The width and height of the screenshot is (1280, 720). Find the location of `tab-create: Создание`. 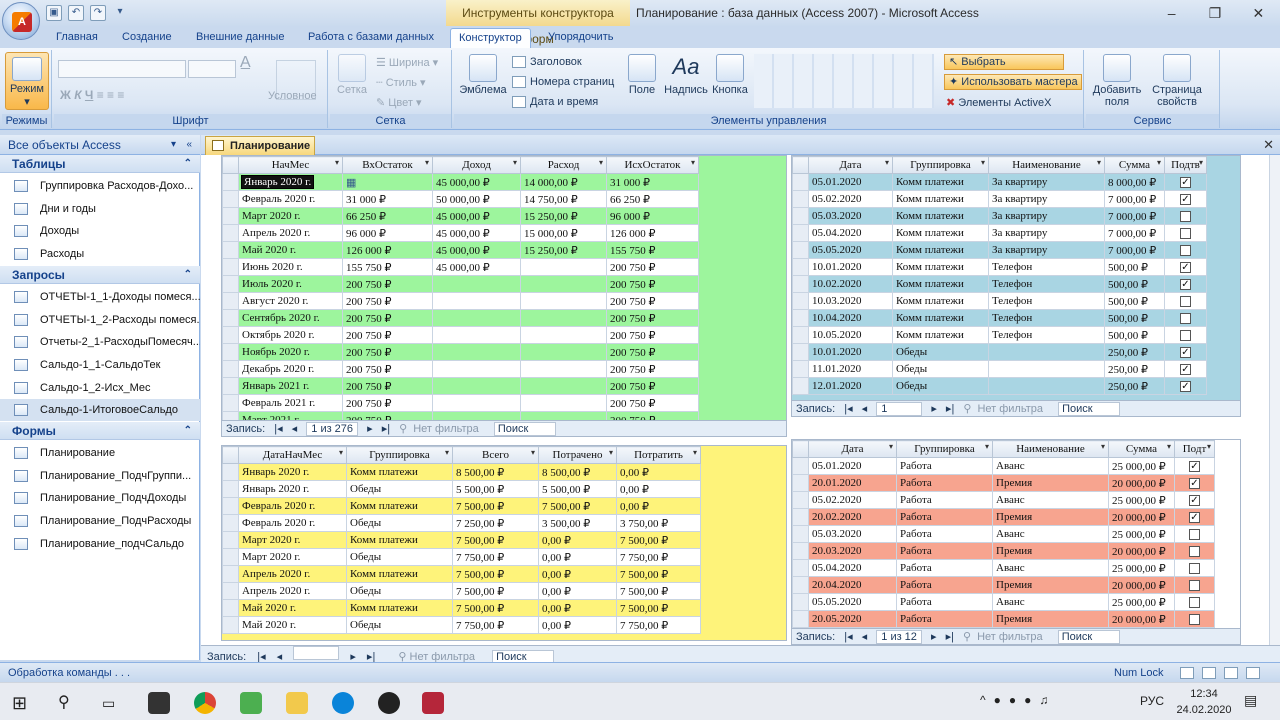

tab-create: Создание is located at coordinates (147, 38).